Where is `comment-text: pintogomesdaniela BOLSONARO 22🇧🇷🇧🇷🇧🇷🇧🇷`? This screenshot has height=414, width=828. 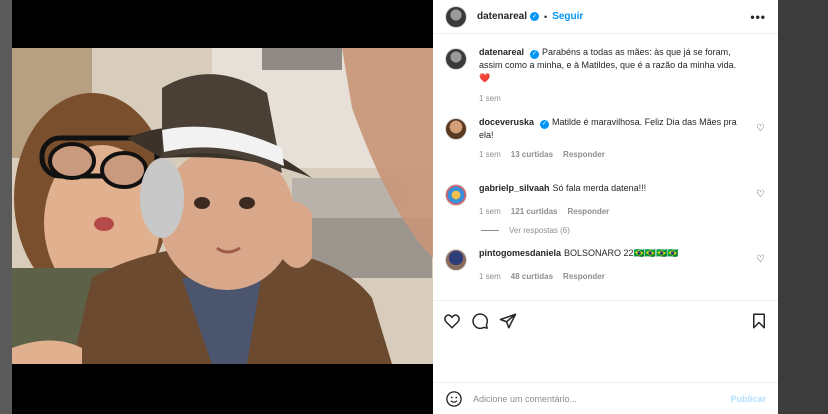
comment-text: pintogomesdaniela BOLSONARO 22🇧🇷🇧🇷🇧🇷🇧🇷 is located at coordinates (614, 253).